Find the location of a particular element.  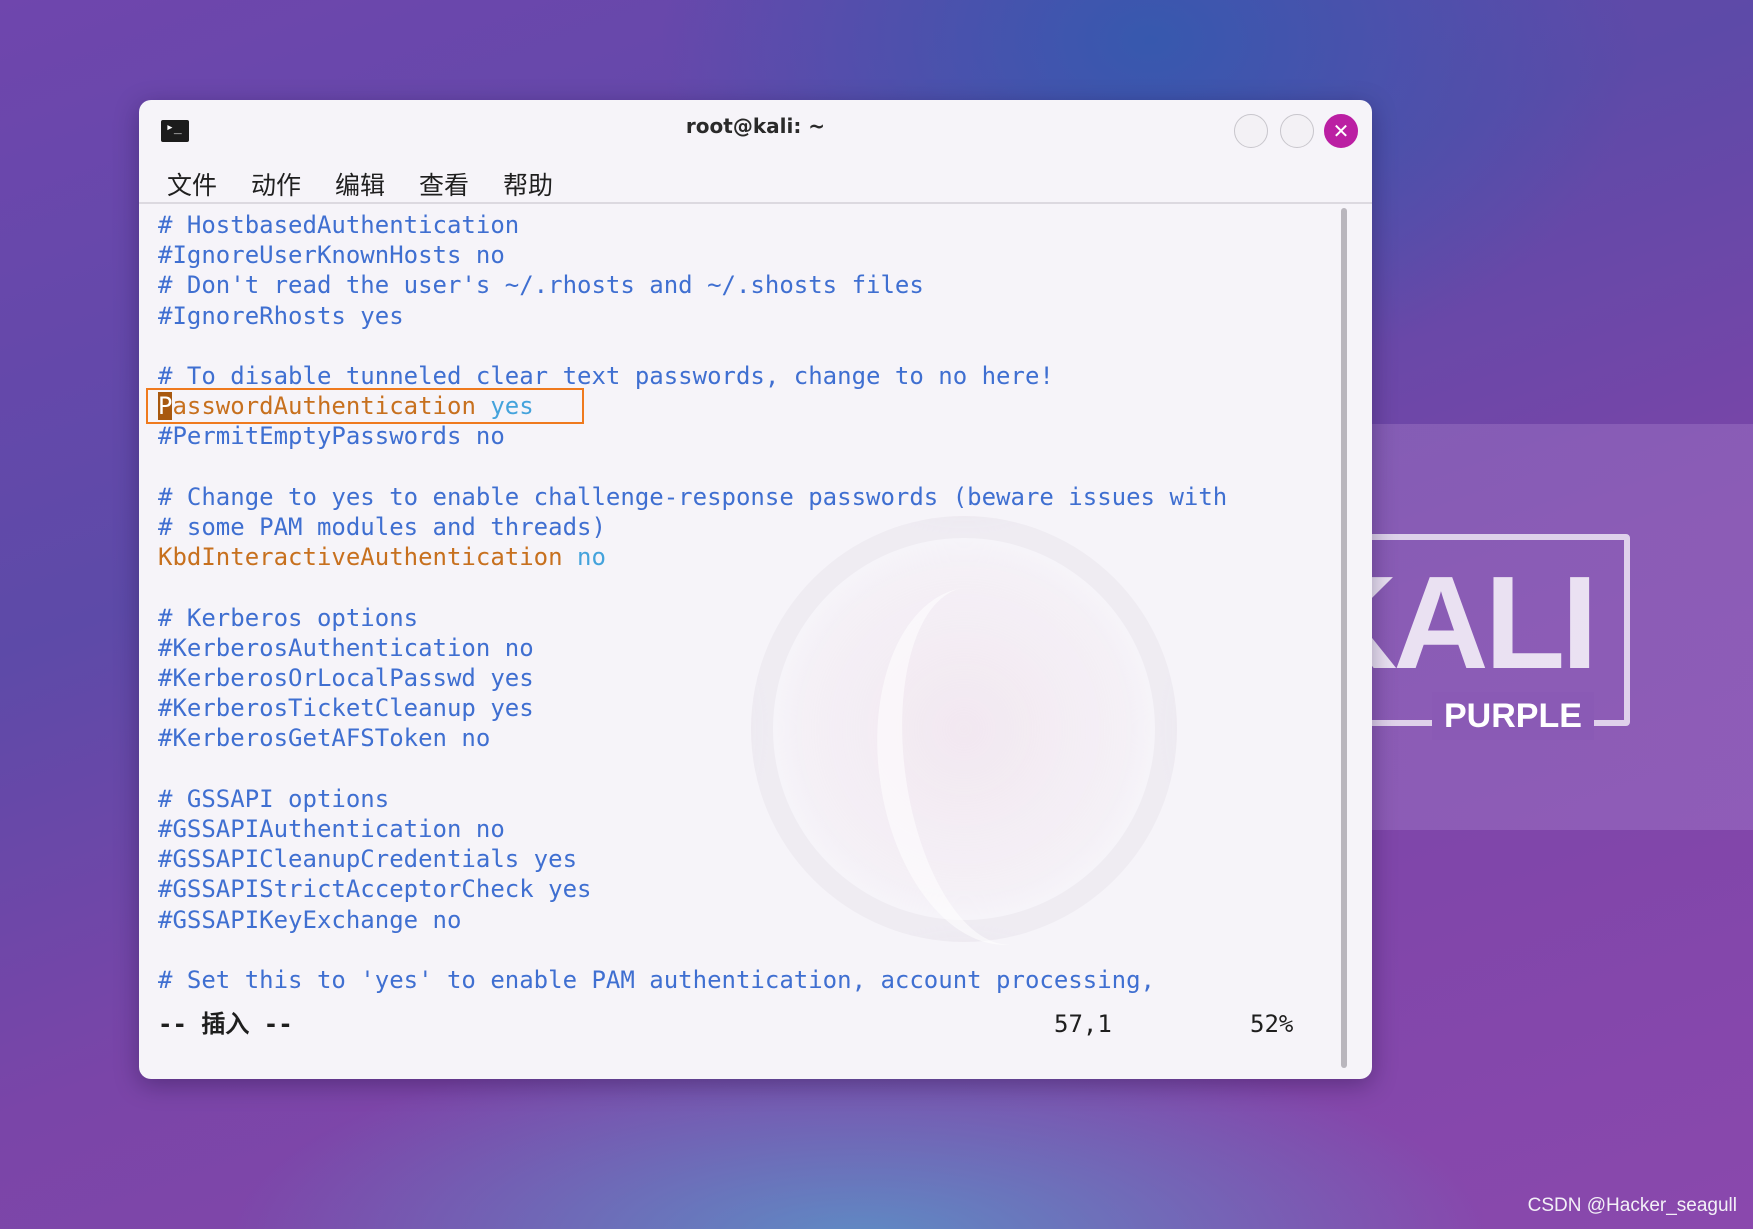

comment-line: #GSSAPIAuthentication no is located at coordinates (331, 829).